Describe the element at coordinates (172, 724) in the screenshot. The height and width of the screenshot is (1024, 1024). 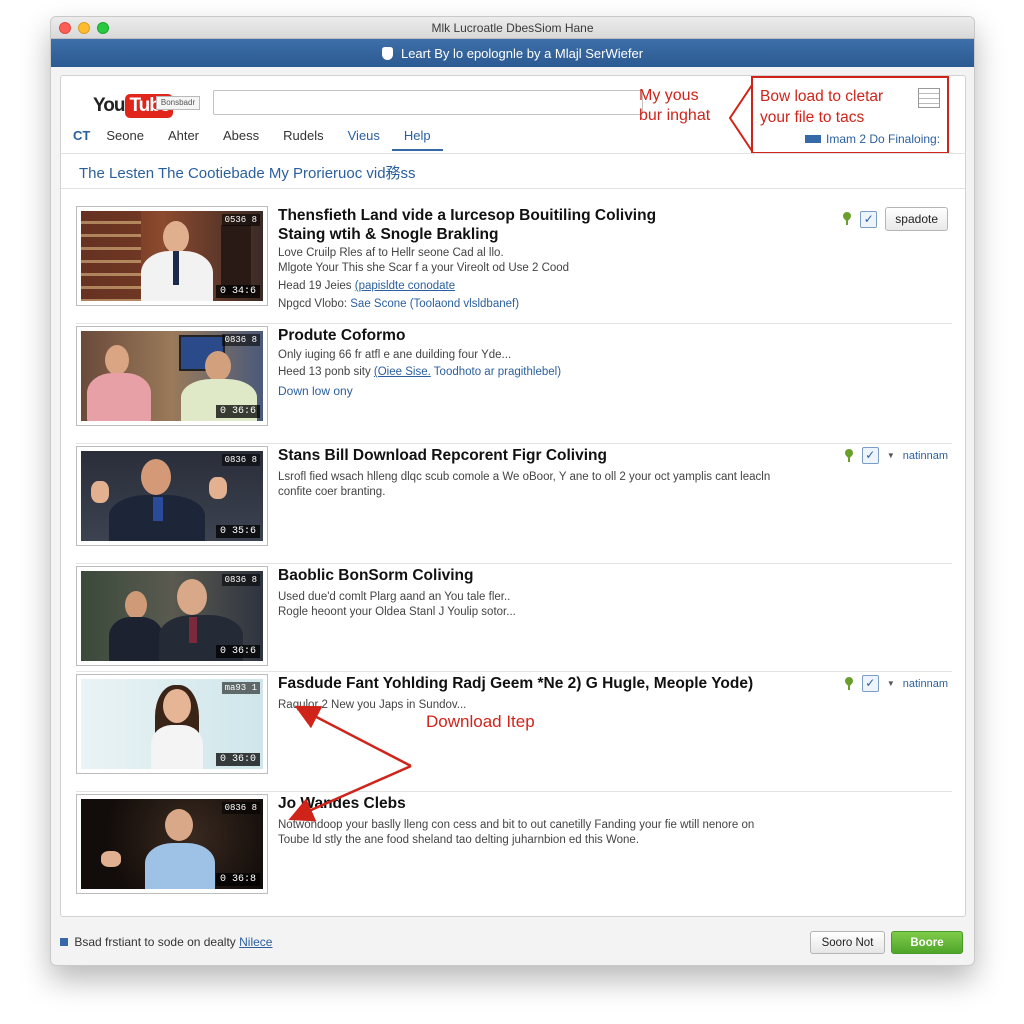
I see `video-thumbnail: ma93 1 0 36:0` at that location.